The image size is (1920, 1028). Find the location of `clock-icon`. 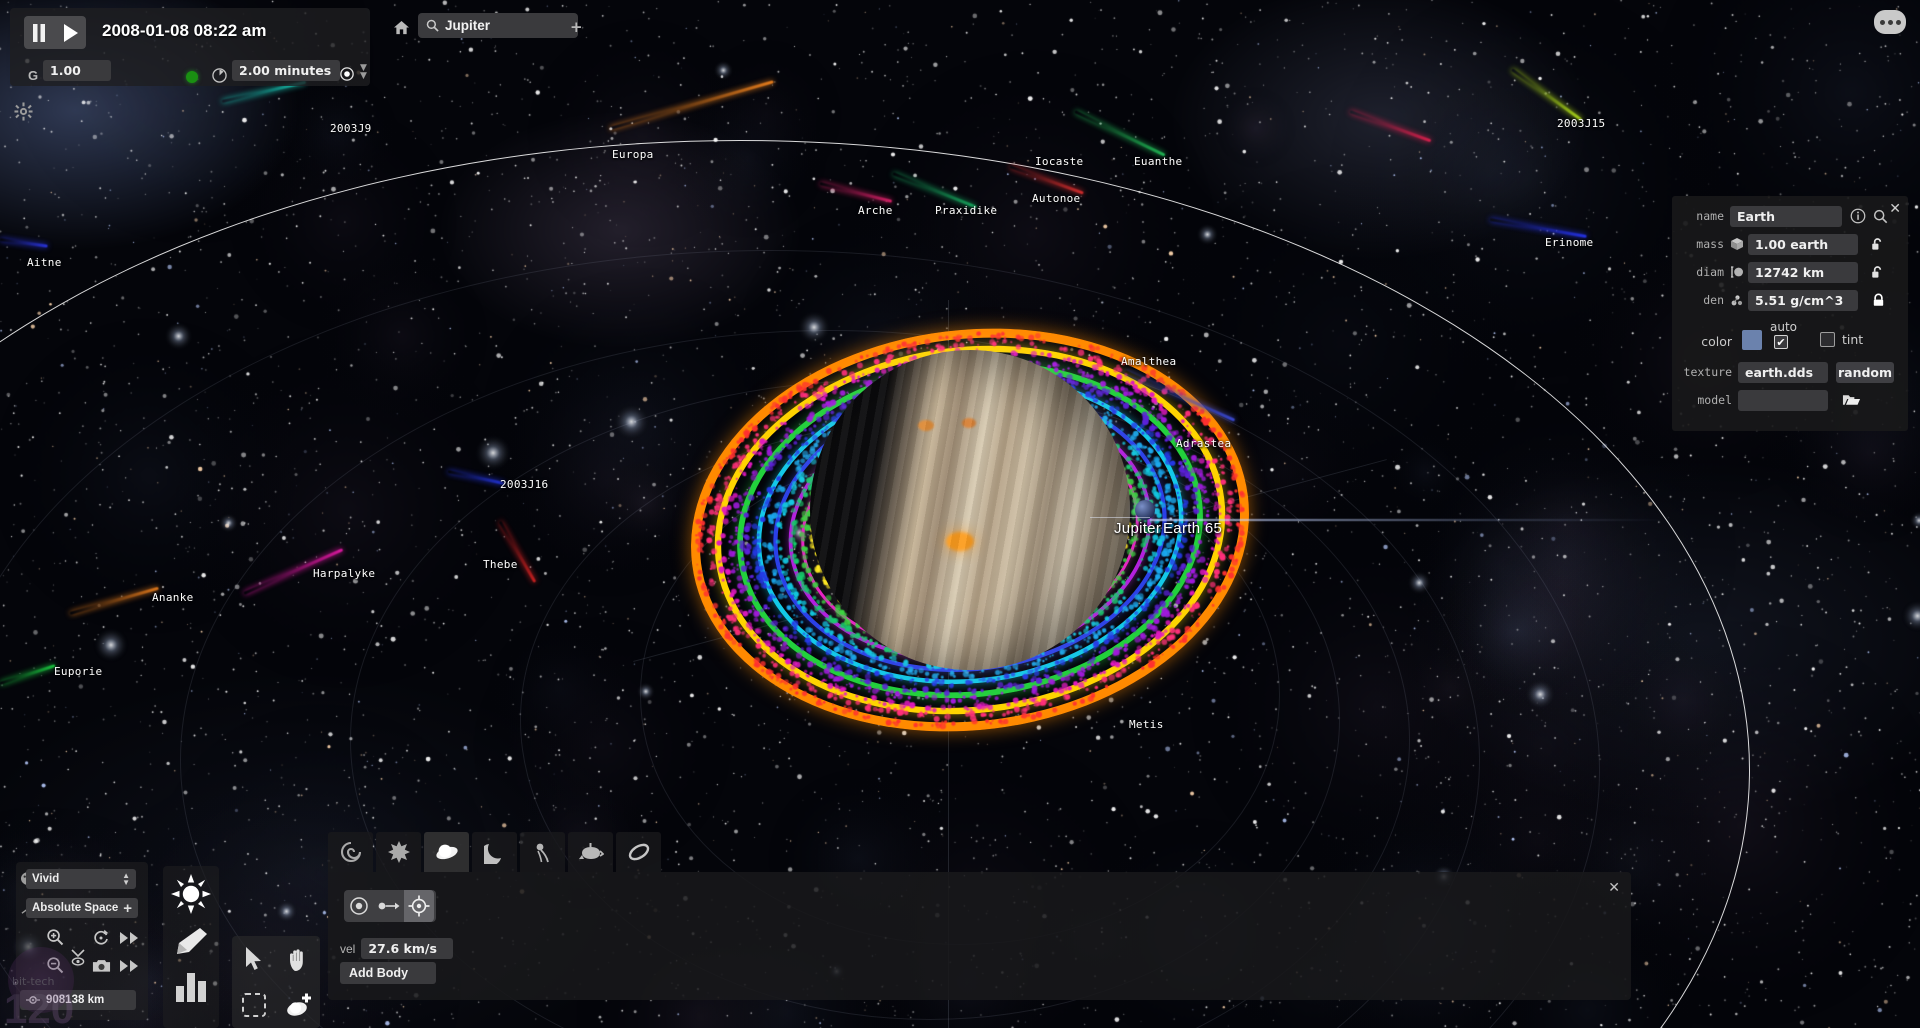

clock-icon is located at coordinates (219, 75).